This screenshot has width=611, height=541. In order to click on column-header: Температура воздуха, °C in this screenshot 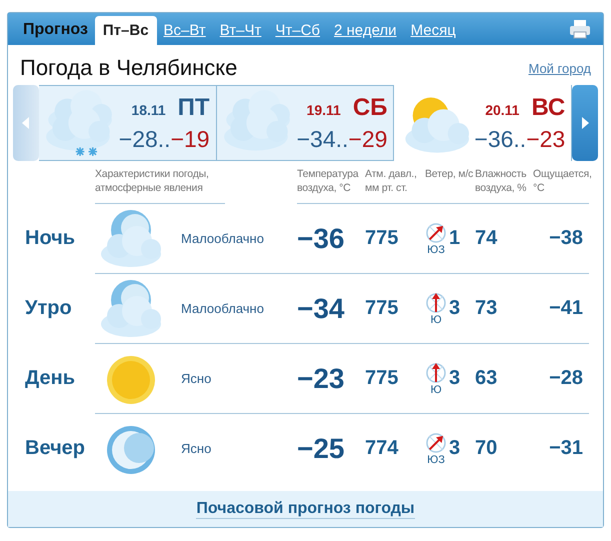, I will do `click(327, 181)`.